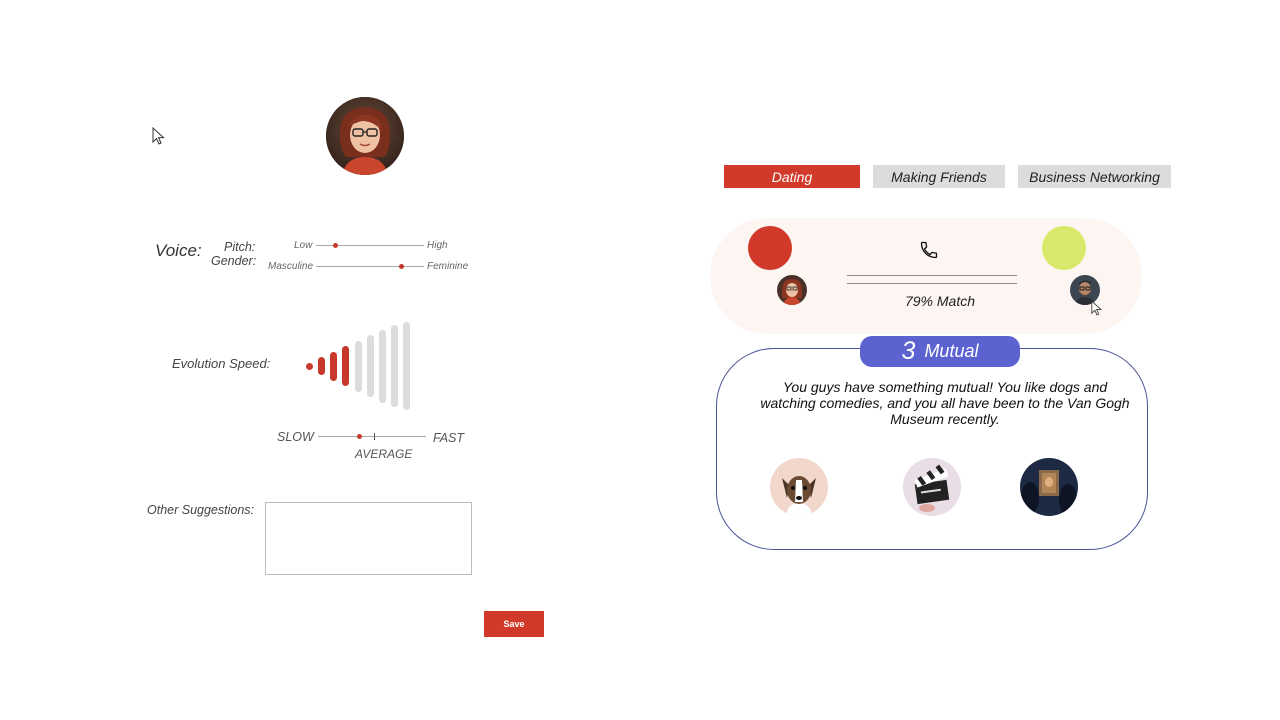 This screenshot has height=720, width=1280. I want to click on evolution-speed-label: Evolution Speed:, so click(221, 363).